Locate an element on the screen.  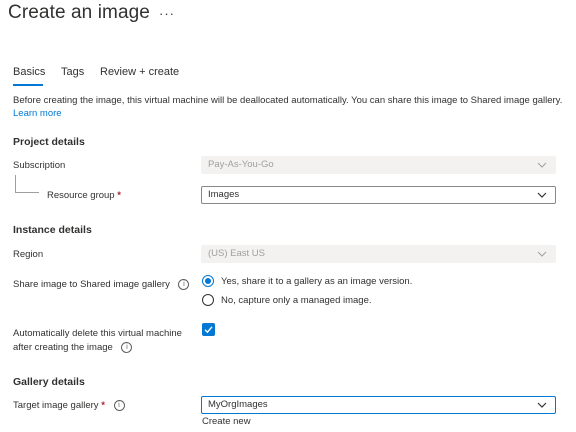
auto-delete-checkbox is located at coordinates (208, 329).